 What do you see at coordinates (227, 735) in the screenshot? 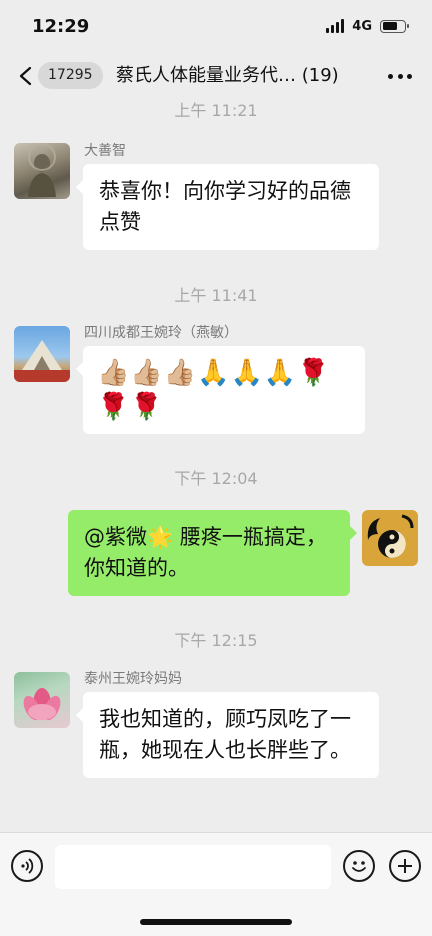
I see `message-bubble: 我也知道的，顾巧凤吃了一瓶，她现在人也长胖些了。` at bounding box center [227, 735].